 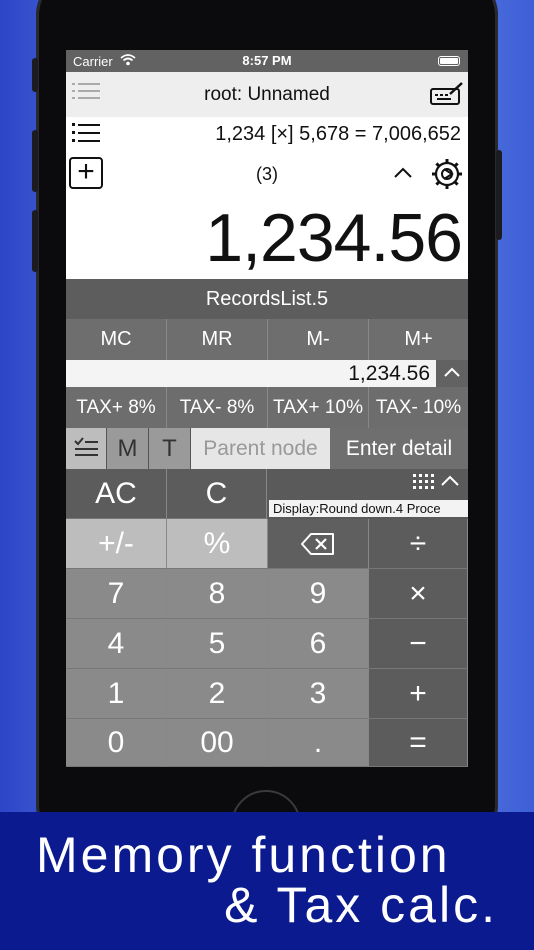 I want to click on checklist-icon, so click(x=86, y=448).